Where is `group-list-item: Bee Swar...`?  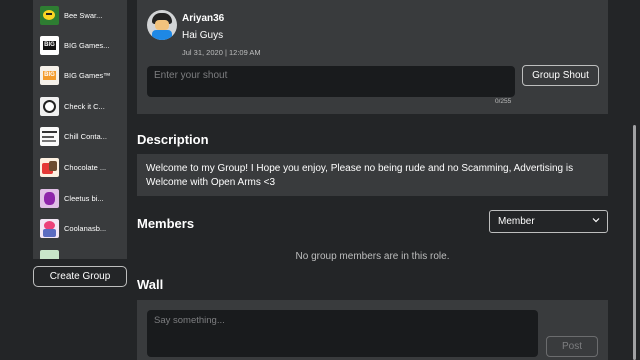 group-list-item: Bee Swar... is located at coordinates (80, 15).